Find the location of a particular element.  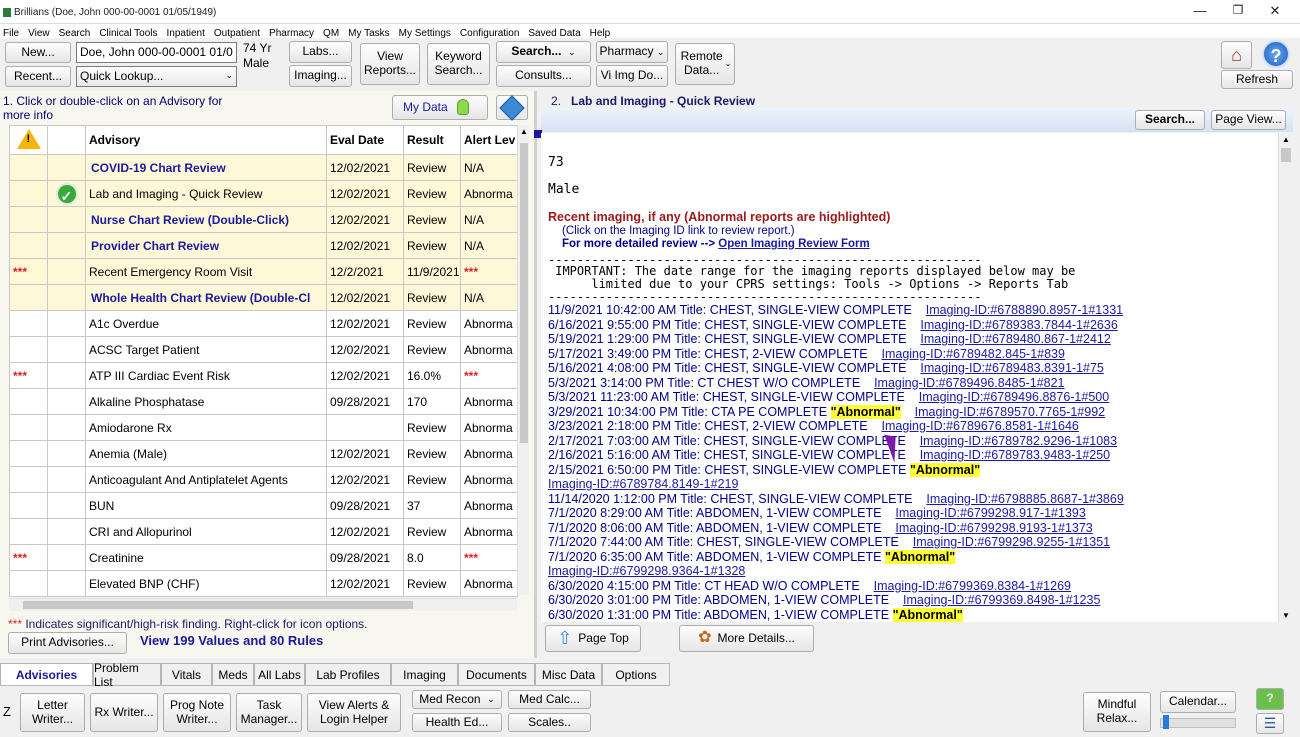

report-scrollbar: ▲ ▼ is located at coordinates (1285, 377).